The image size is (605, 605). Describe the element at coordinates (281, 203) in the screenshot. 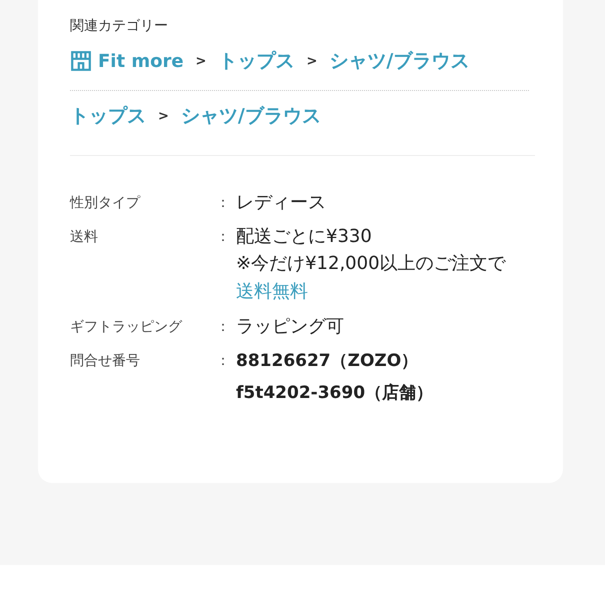

I see `spec-value: レディース` at that location.